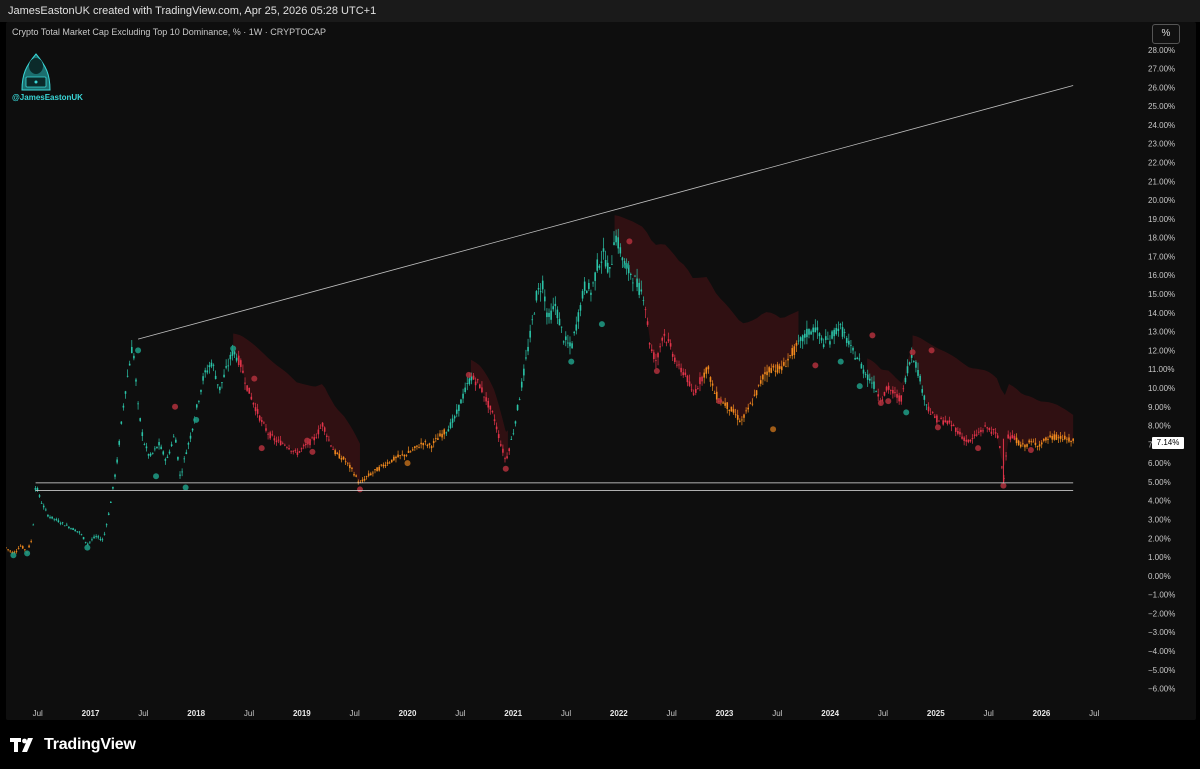  Describe the element at coordinates (73, 745) in the screenshot. I see `tradingview-brand: TradingView` at that location.